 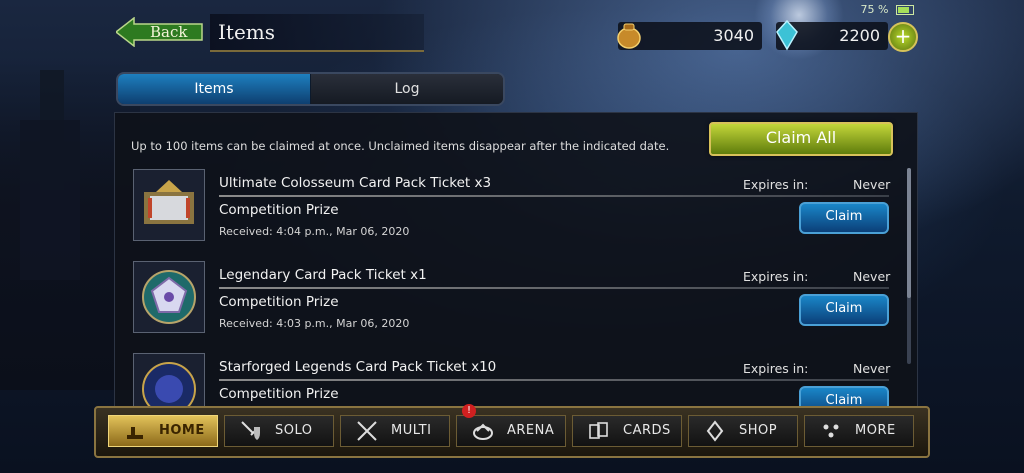 What do you see at coordinates (715, 431) in the screenshot?
I see `shop-icon` at bounding box center [715, 431].